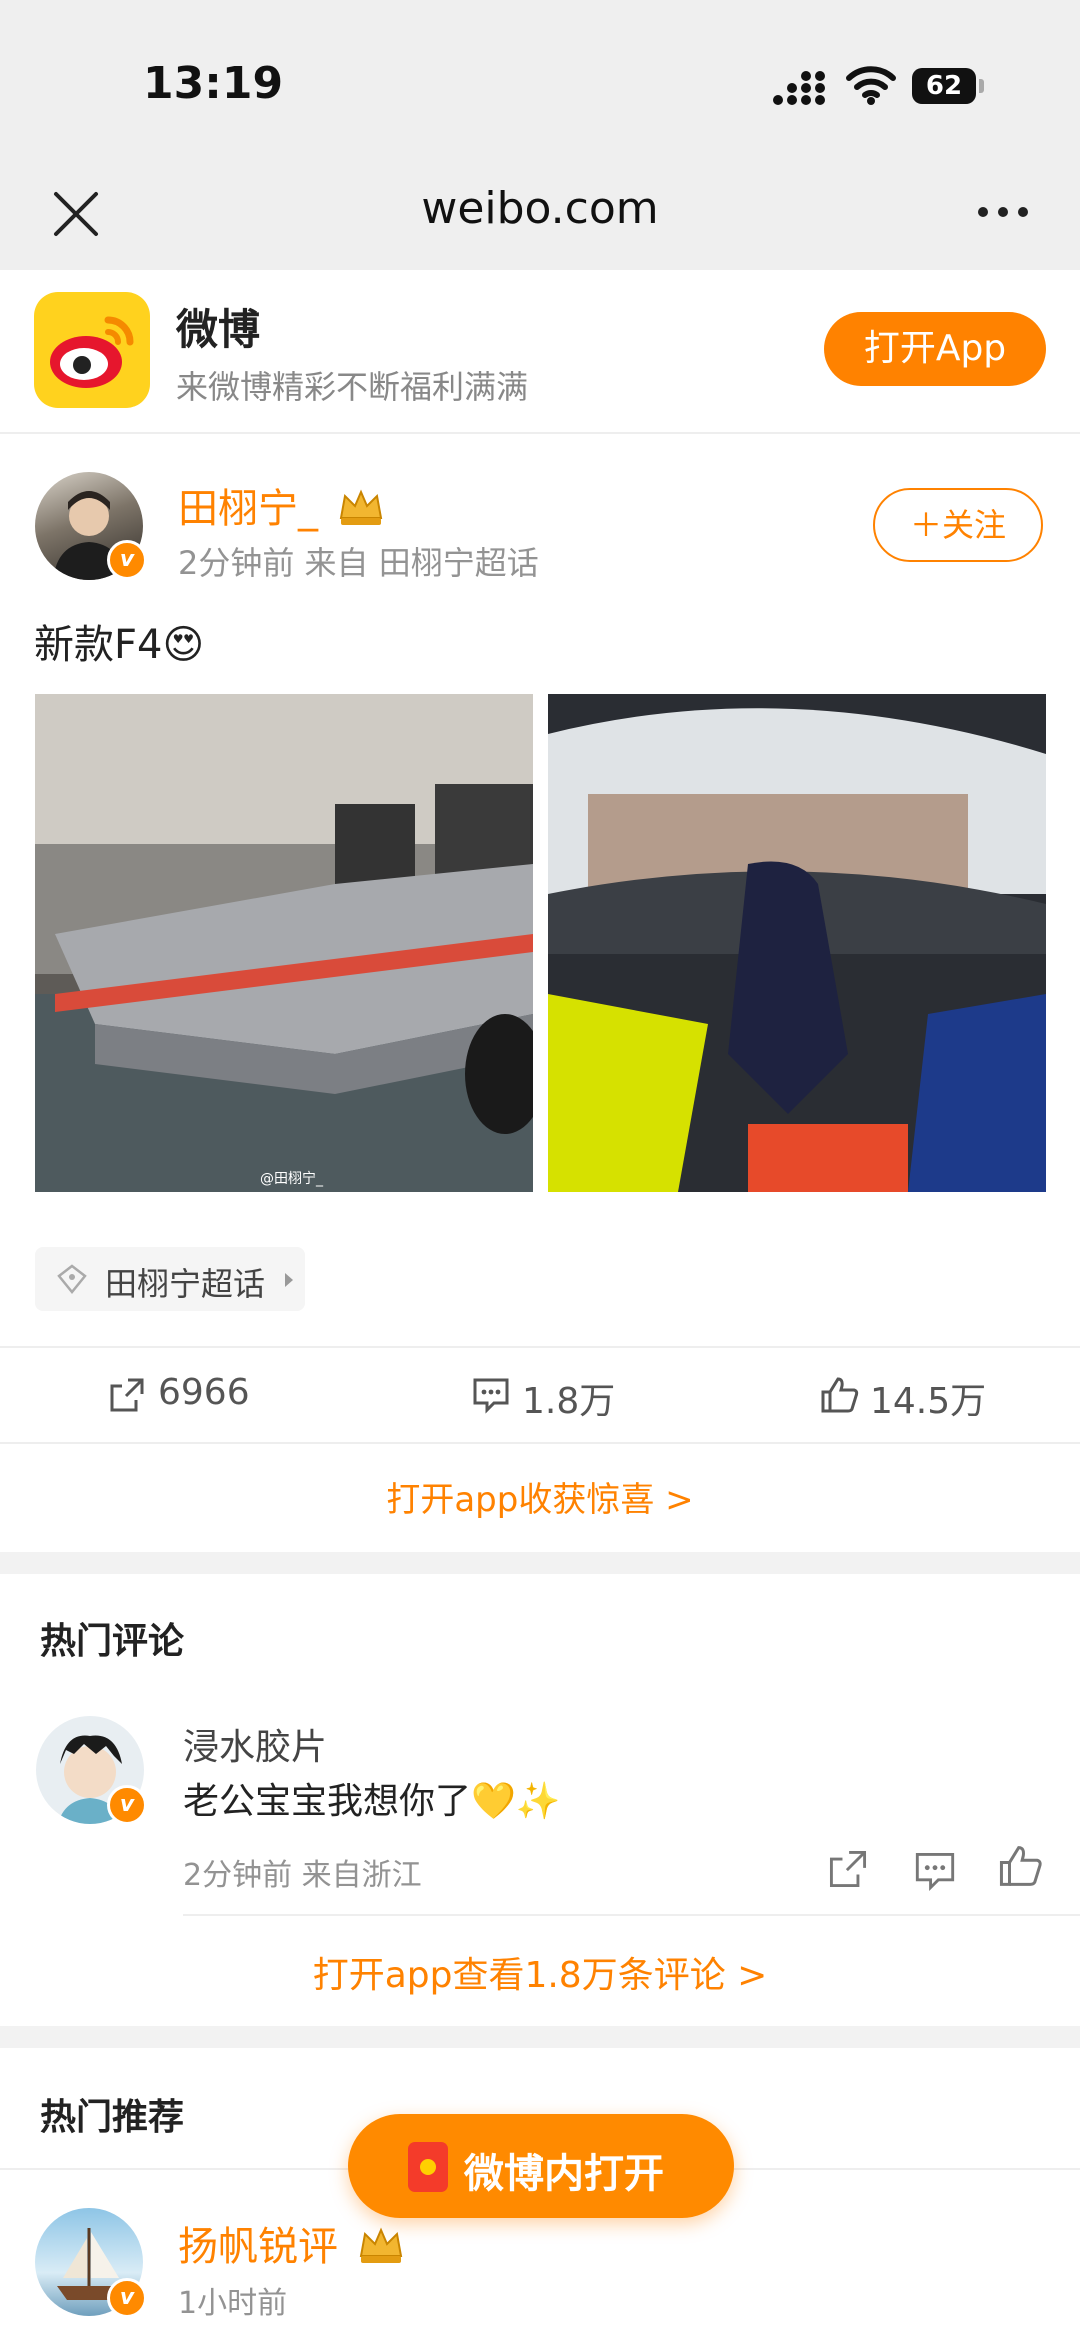 This screenshot has height=2348, width=1080. What do you see at coordinates (848, 1869) in the screenshot?
I see `comment-repost-icon` at bounding box center [848, 1869].